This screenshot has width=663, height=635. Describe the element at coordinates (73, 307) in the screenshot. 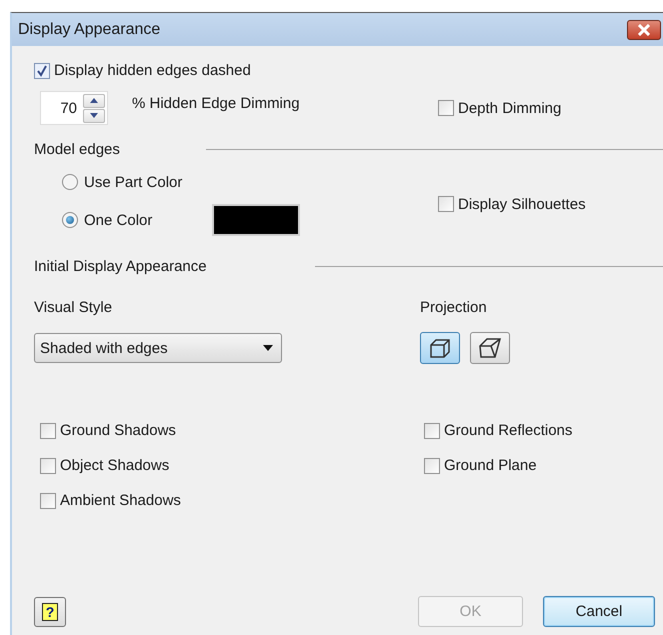

I see `field-label: Visual Style` at that location.